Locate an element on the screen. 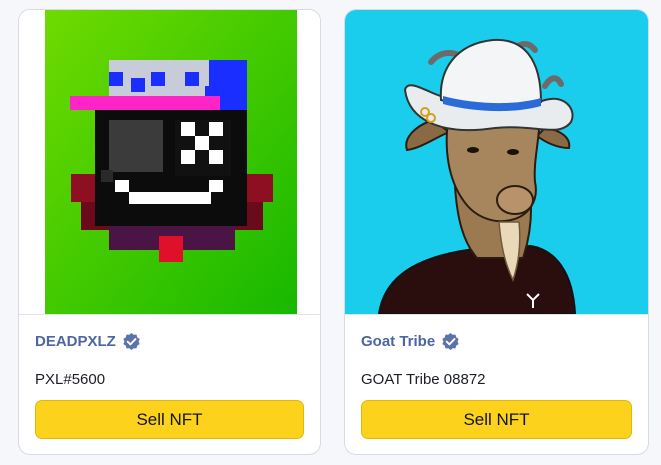  collection-name: Goat Tribe is located at coordinates (410, 341).